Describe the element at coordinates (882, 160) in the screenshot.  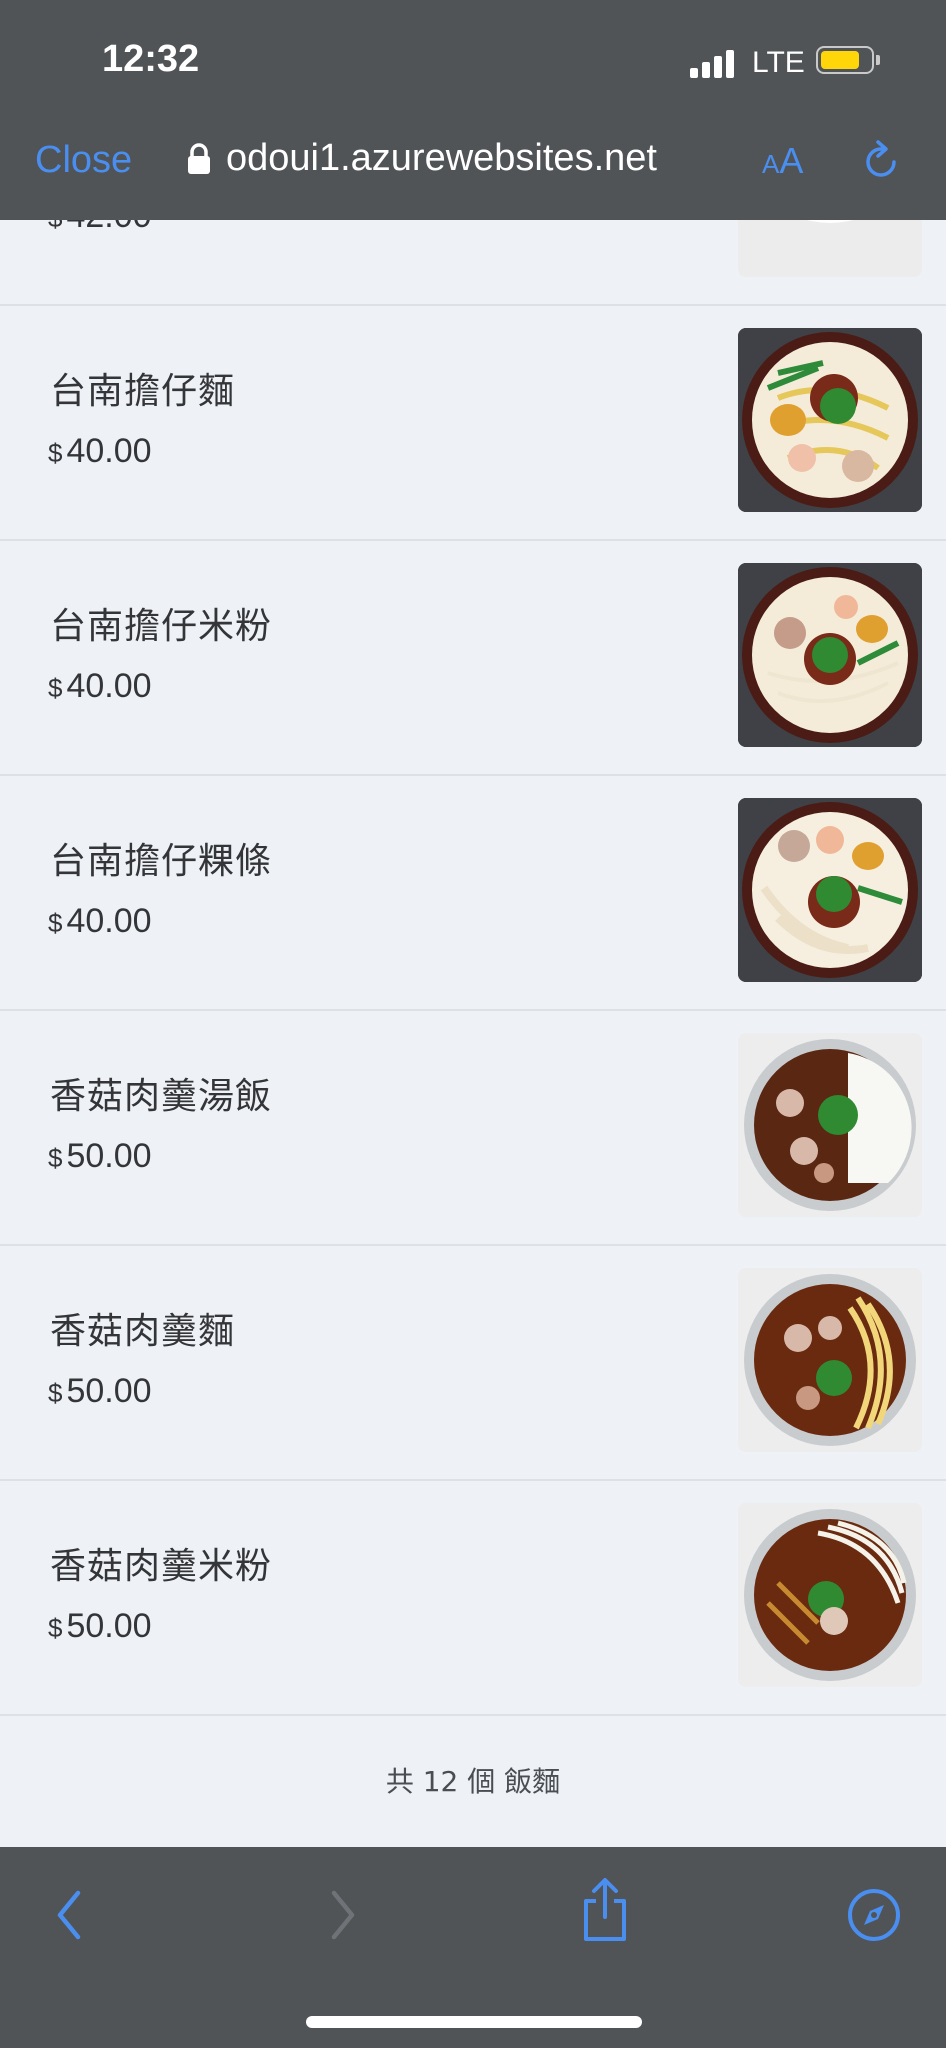
I see `reload-icon` at that location.